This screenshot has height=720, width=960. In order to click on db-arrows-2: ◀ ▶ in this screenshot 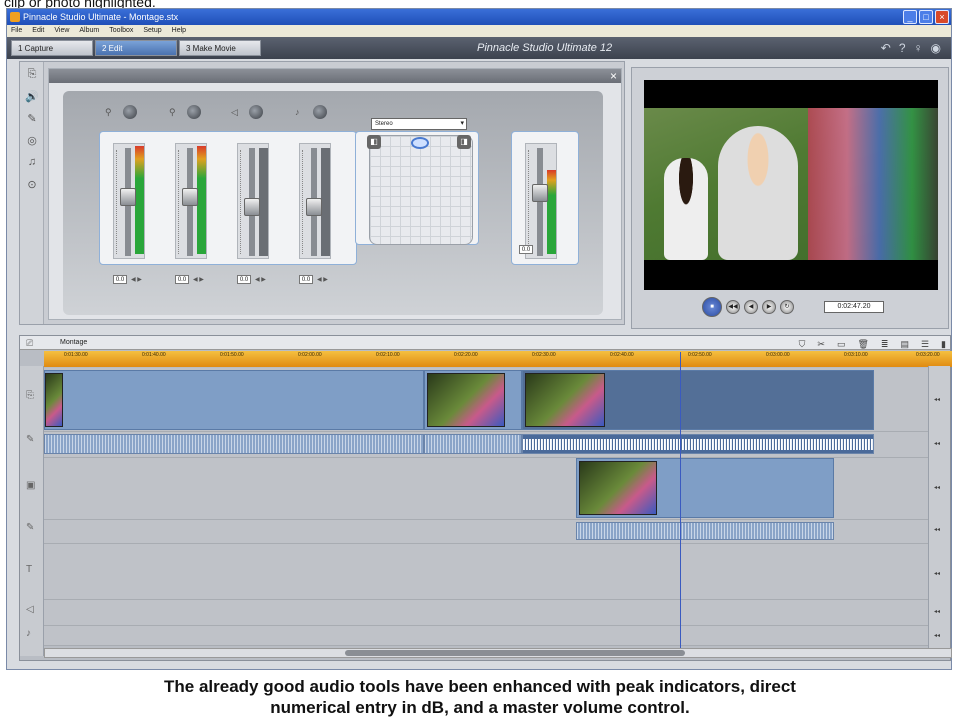, I will do `click(198, 279)`.